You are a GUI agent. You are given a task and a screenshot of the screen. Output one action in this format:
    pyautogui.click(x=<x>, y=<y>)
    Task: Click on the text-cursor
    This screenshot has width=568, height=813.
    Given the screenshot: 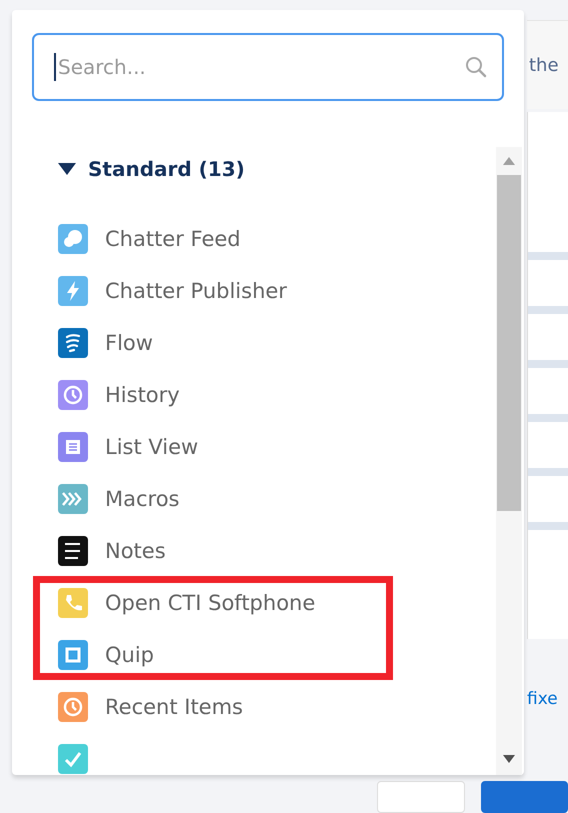 What is the action you would take?
    pyautogui.click(x=55, y=67)
    